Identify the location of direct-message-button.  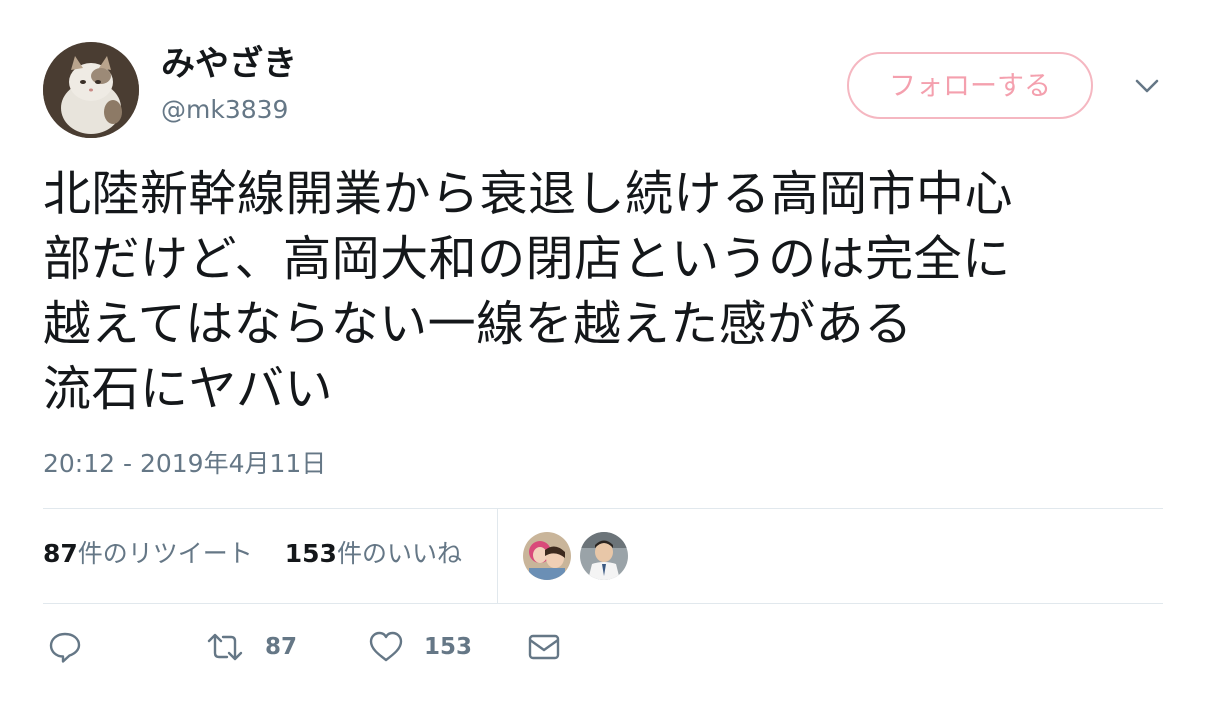
(544, 647).